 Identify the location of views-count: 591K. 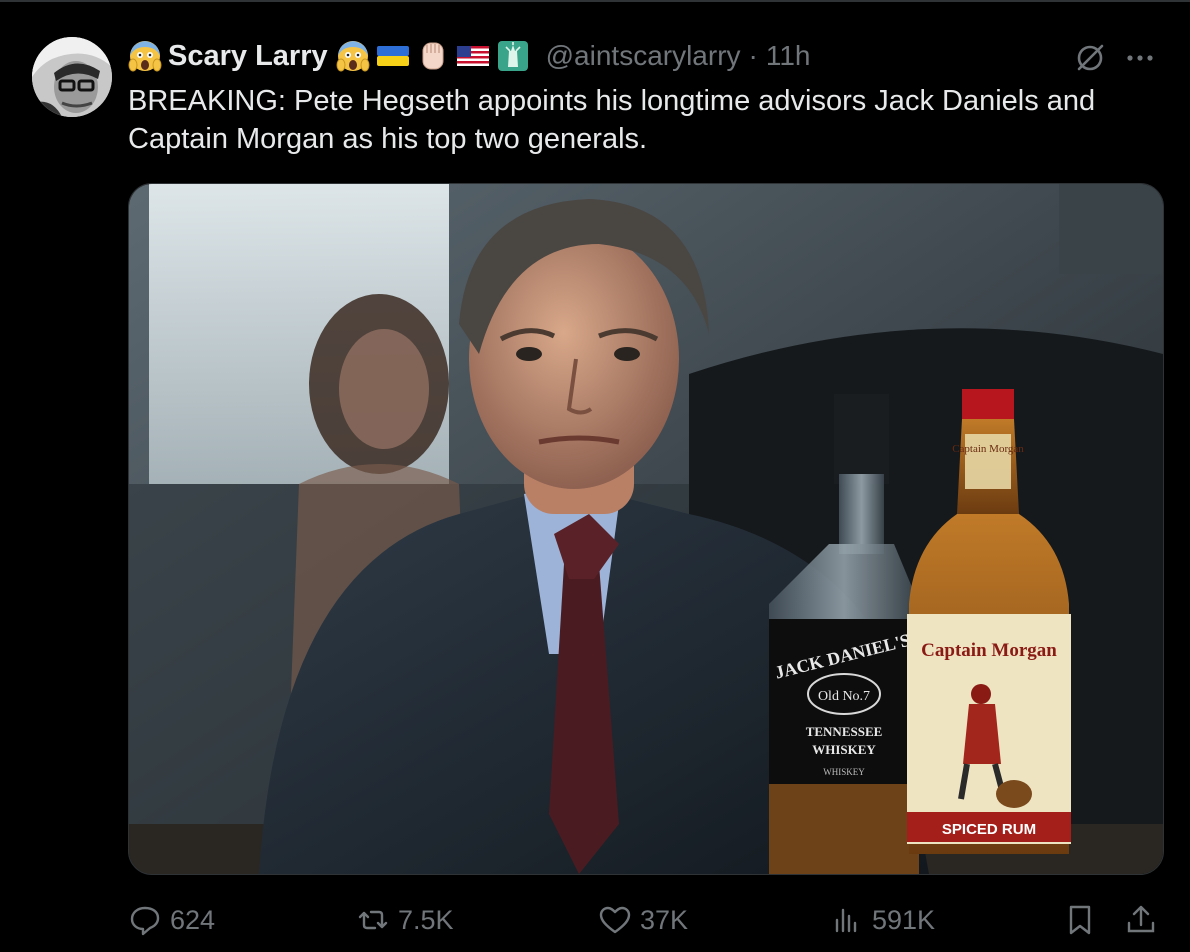
(904, 919).